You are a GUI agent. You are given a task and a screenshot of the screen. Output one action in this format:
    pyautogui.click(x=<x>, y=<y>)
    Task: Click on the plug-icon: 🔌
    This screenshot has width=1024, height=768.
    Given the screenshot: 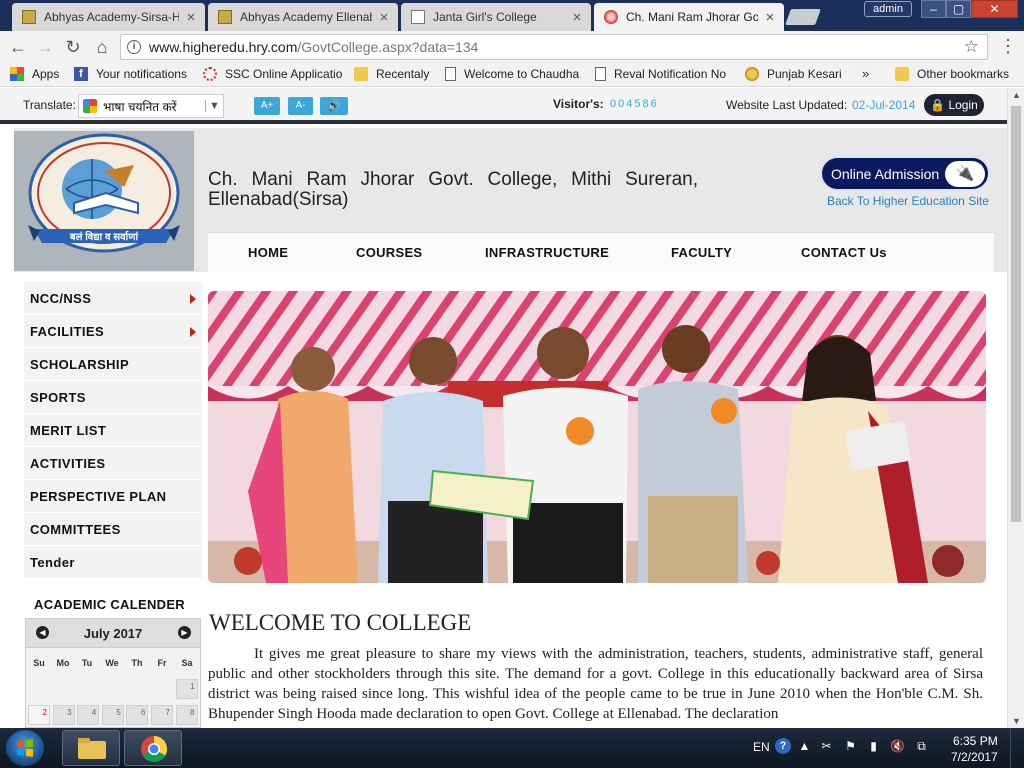 What is the action you would take?
    pyautogui.click(x=965, y=174)
    